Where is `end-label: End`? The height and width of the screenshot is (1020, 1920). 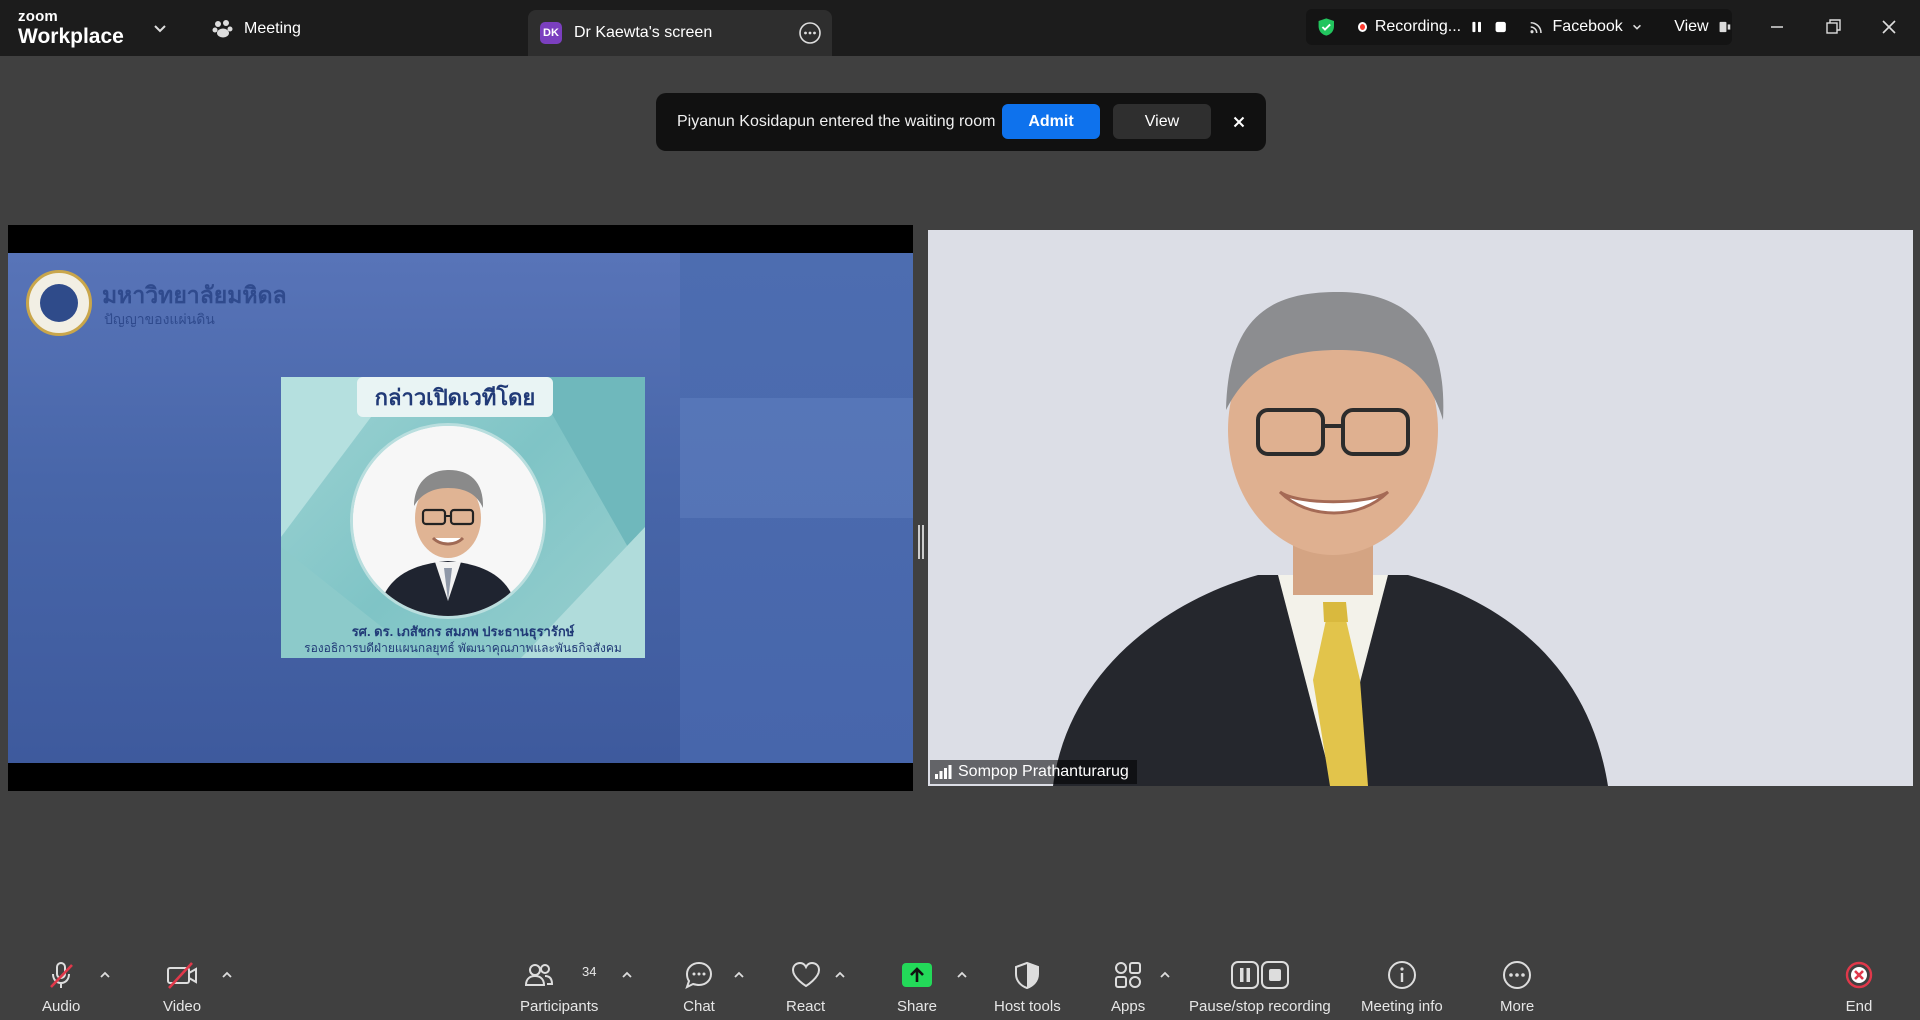
end-label: End is located at coordinates (1859, 1006).